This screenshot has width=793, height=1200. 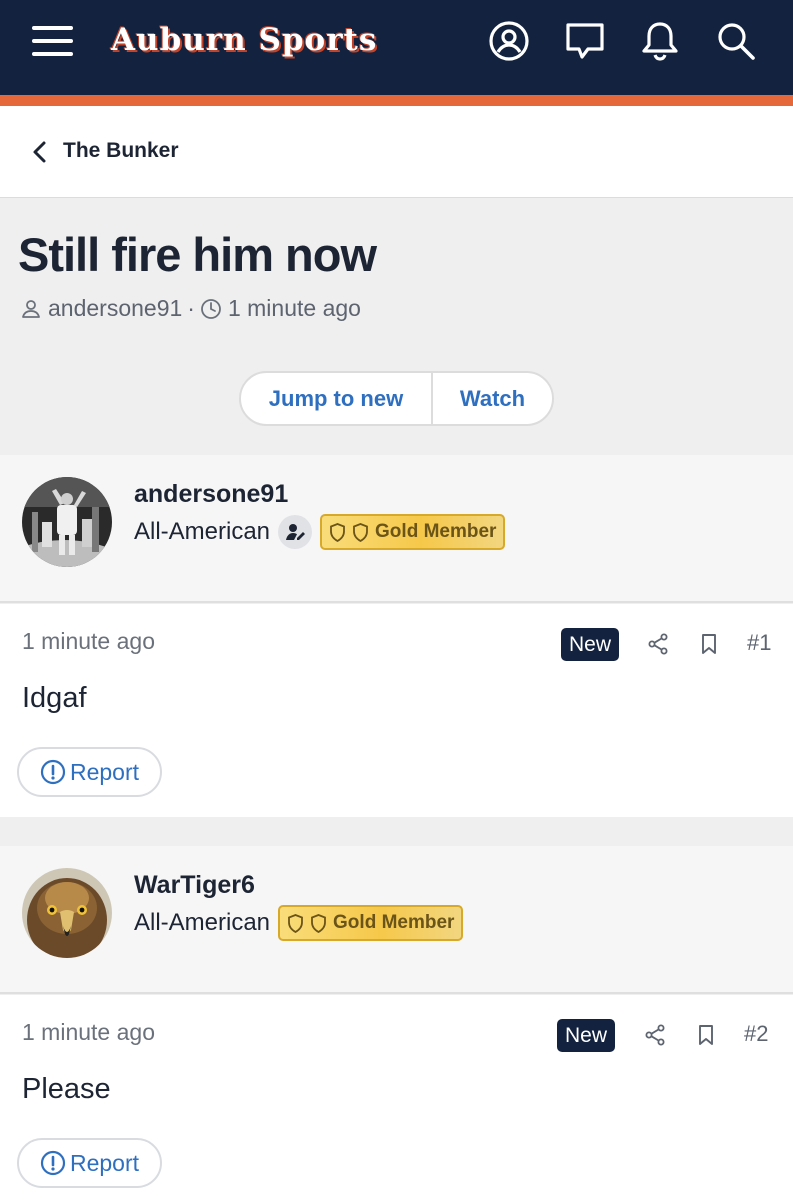 I want to click on chevron-left-icon, so click(x=40, y=152).